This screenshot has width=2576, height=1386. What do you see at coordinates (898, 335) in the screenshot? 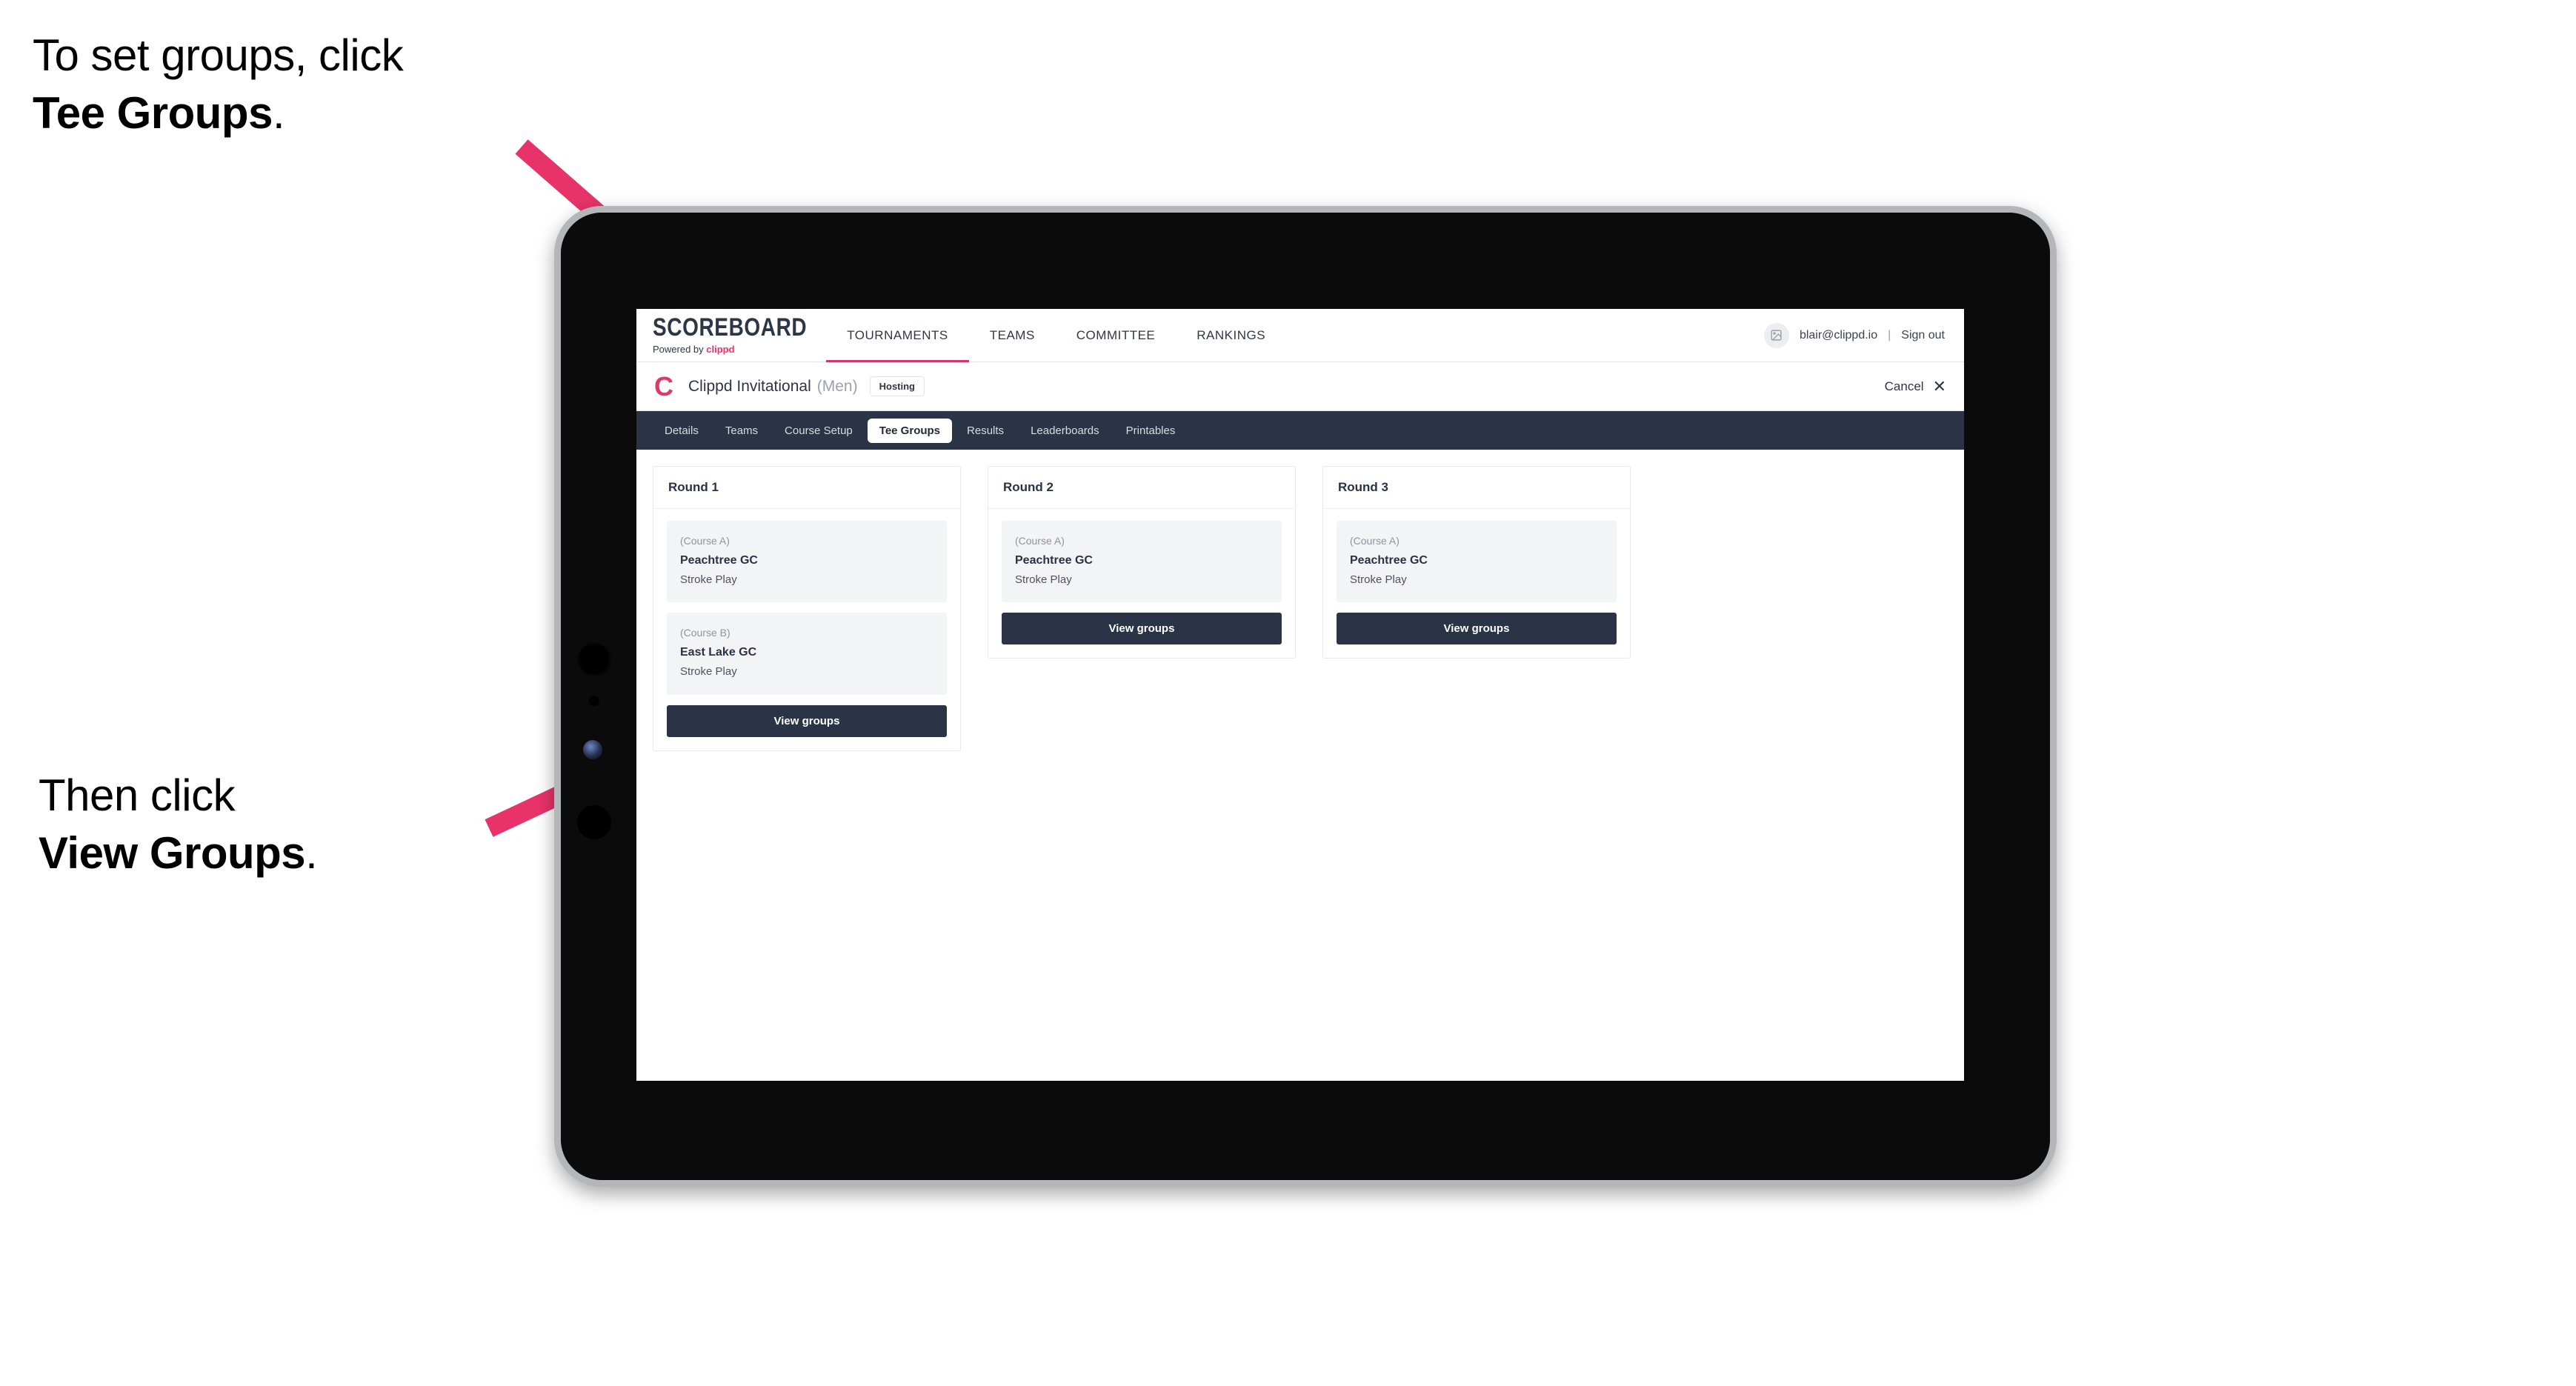
I see `nav-item-tournaments: TOURNAMENTS` at bounding box center [898, 335].